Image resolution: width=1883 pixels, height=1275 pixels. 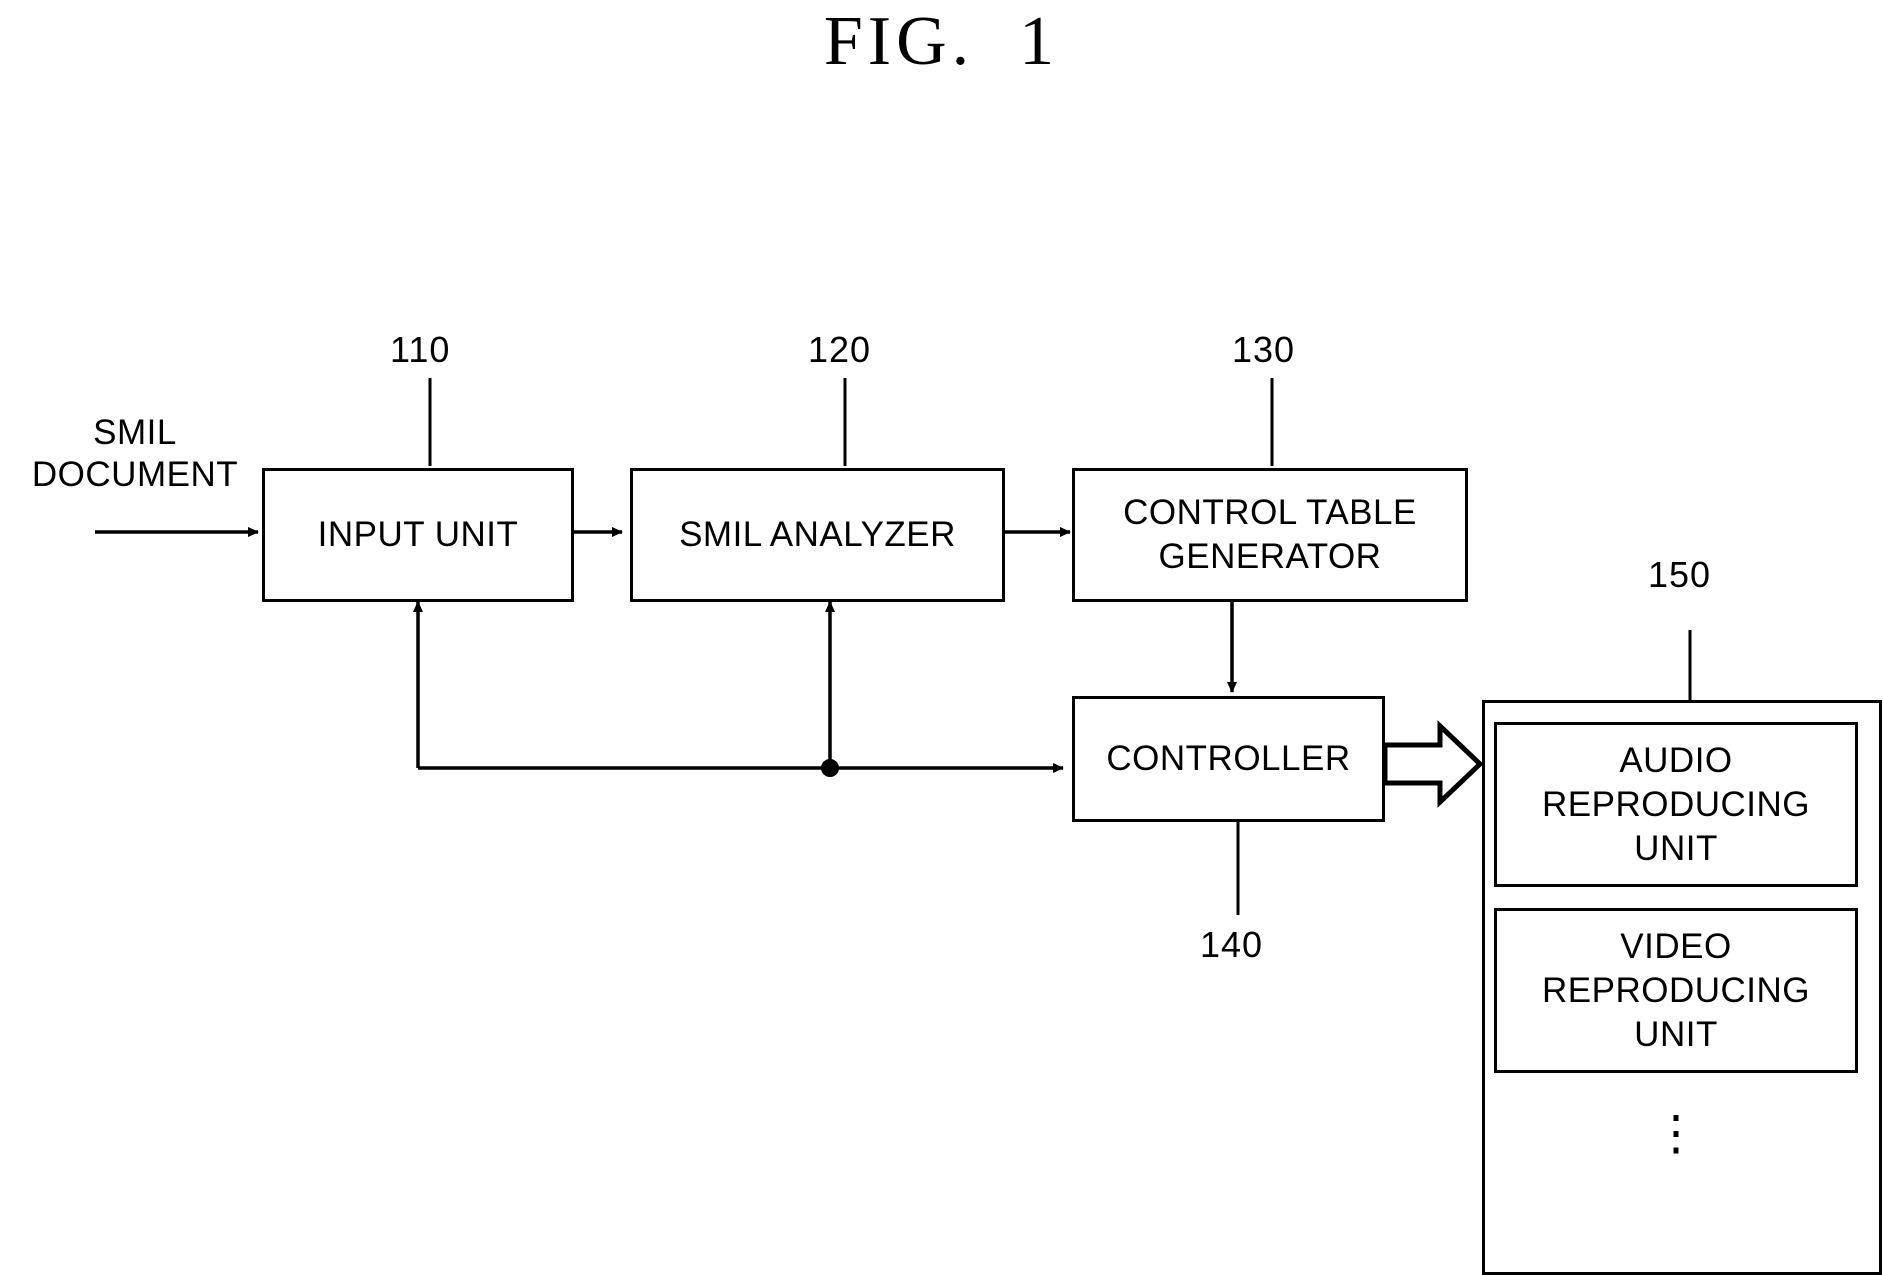 What do you see at coordinates (1680, 574) in the screenshot?
I see `ref-150: 150` at bounding box center [1680, 574].